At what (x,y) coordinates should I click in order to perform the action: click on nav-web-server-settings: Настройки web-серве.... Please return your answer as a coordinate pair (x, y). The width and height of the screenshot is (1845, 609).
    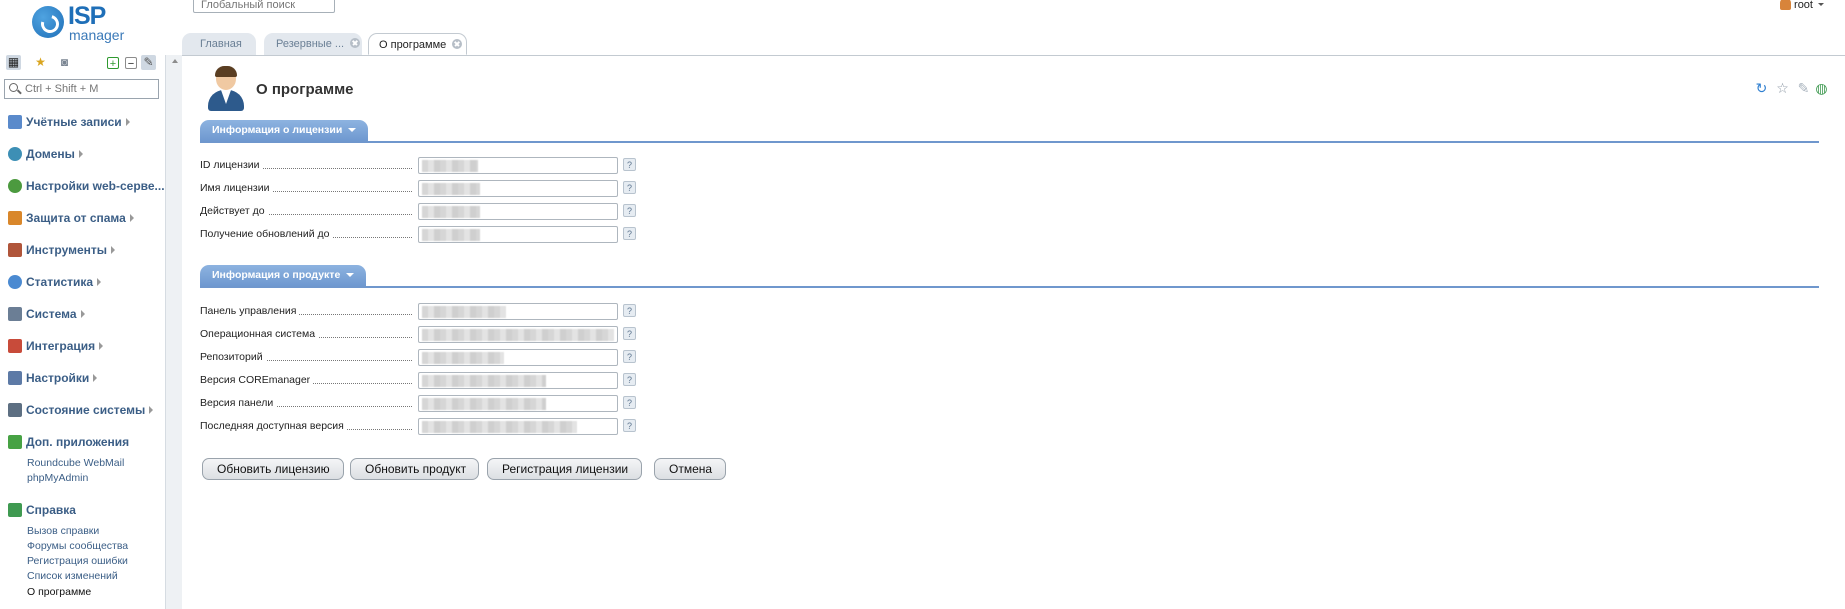
    Looking at the image, I should click on (90, 186).